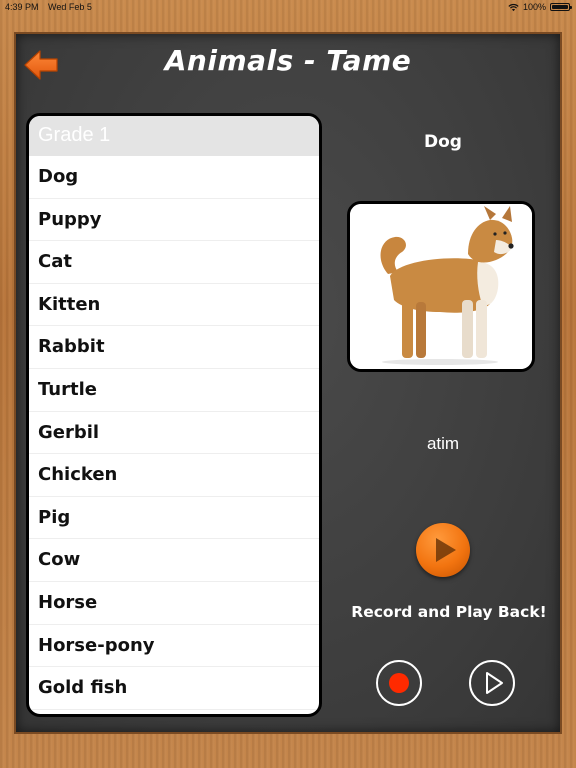  Describe the element at coordinates (174, 220) in the screenshot. I see `list-item: Puppy` at that location.